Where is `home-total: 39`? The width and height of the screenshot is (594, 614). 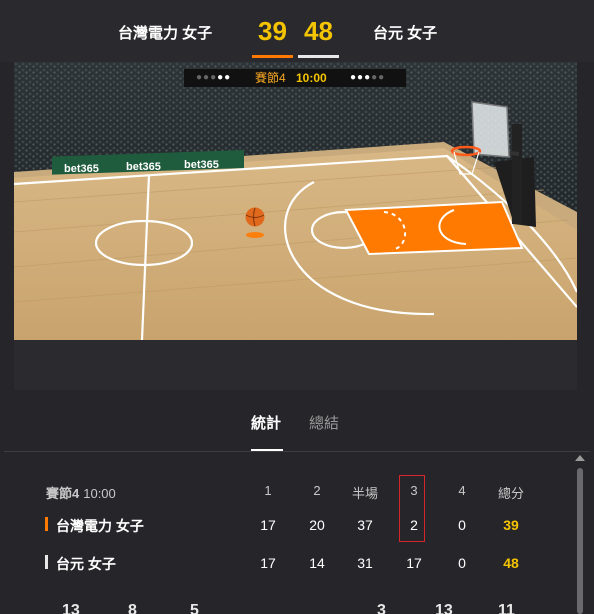 home-total: 39 is located at coordinates (511, 525).